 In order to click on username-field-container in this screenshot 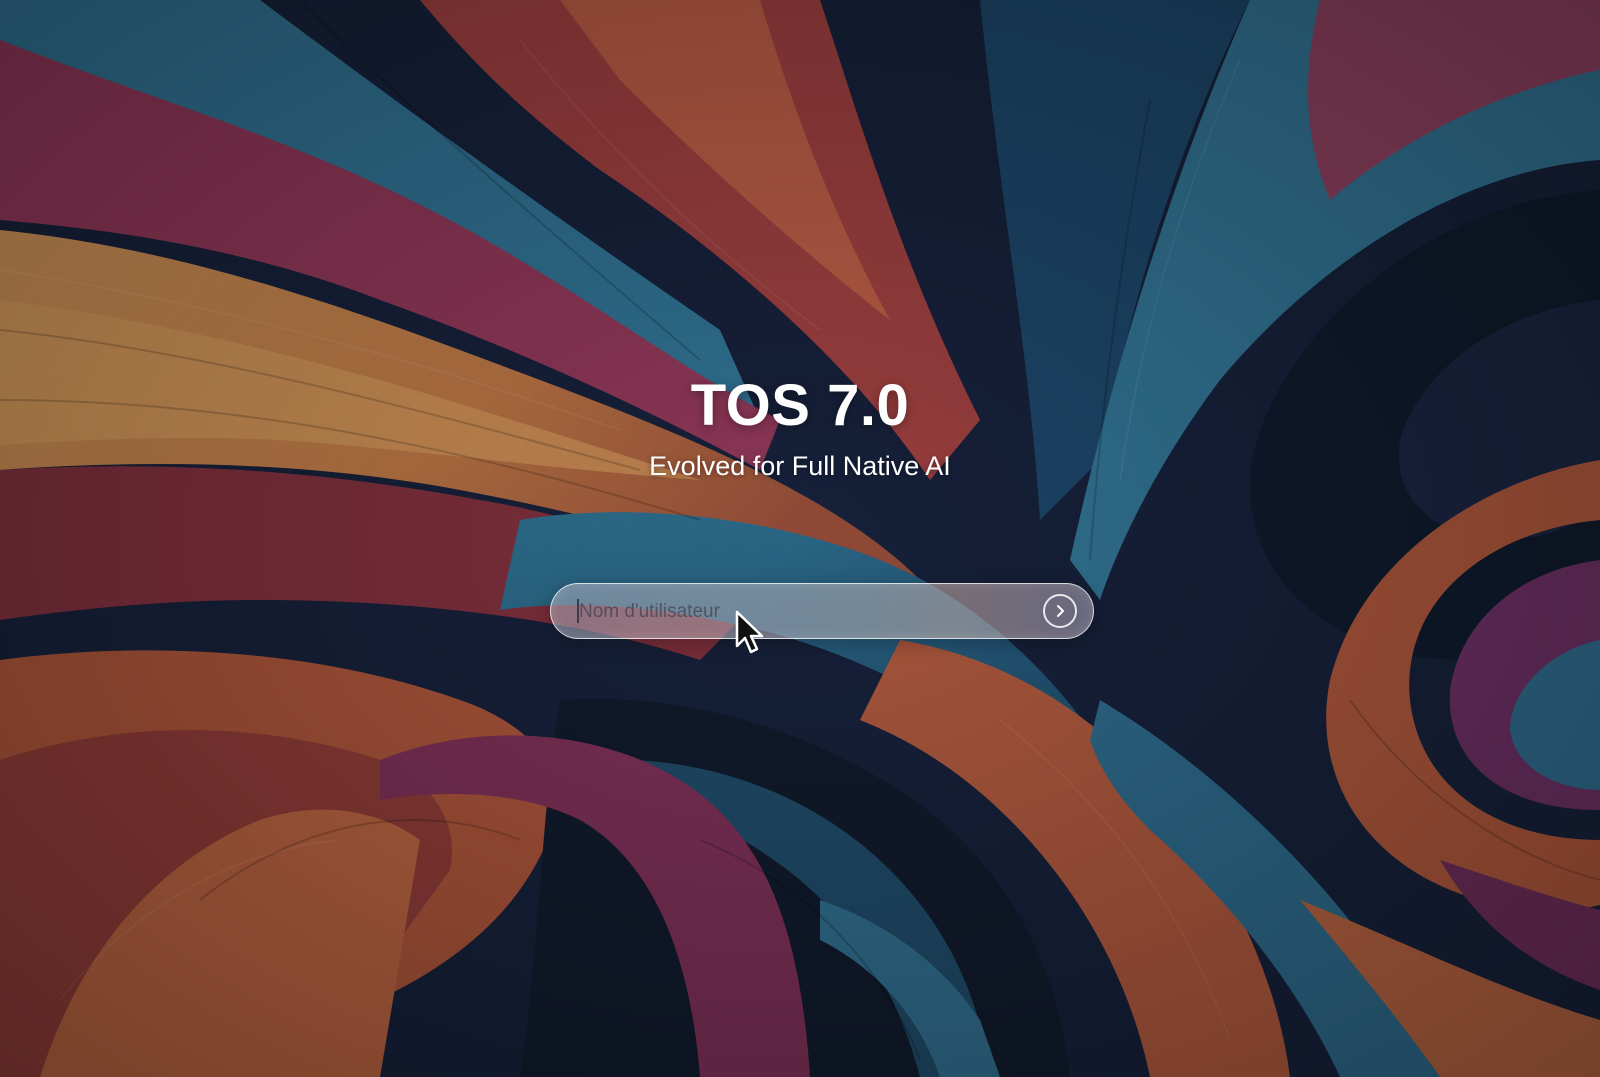, I will do `click(822, 611)`.